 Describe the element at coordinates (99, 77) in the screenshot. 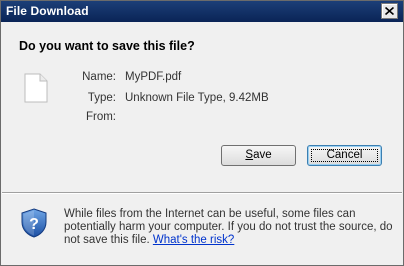

I see `name-label: Name:` at that location.